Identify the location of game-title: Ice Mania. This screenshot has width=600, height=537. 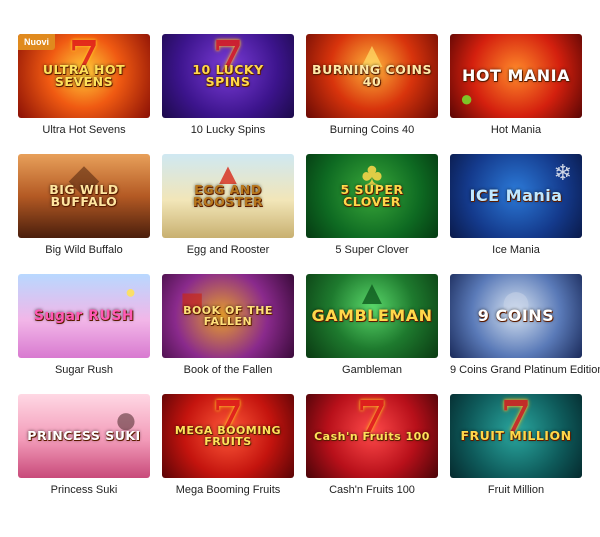
(516, 254).